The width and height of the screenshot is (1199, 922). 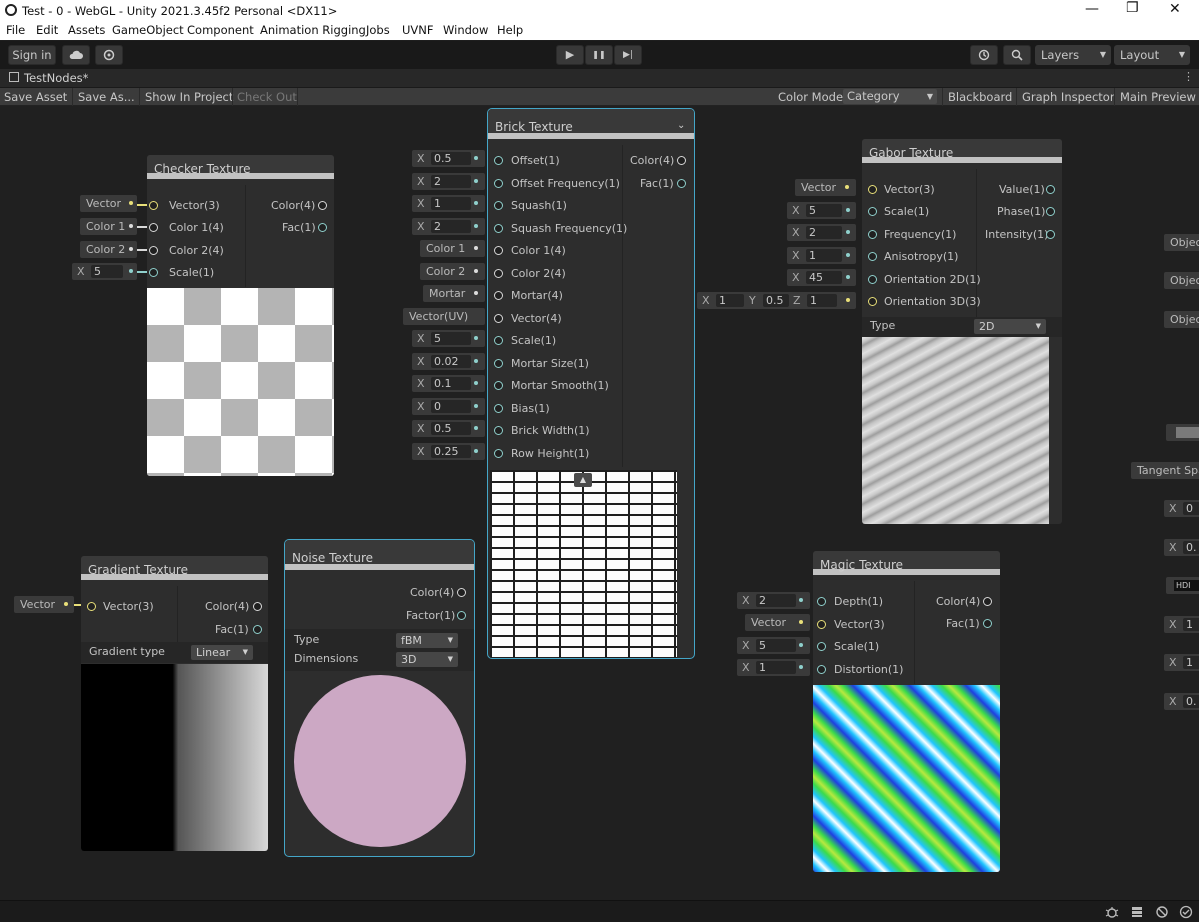 What do you see at coordinates (107, 271) in the screenshot?
I see `value-box: 5` at bounding box center [107, 271].